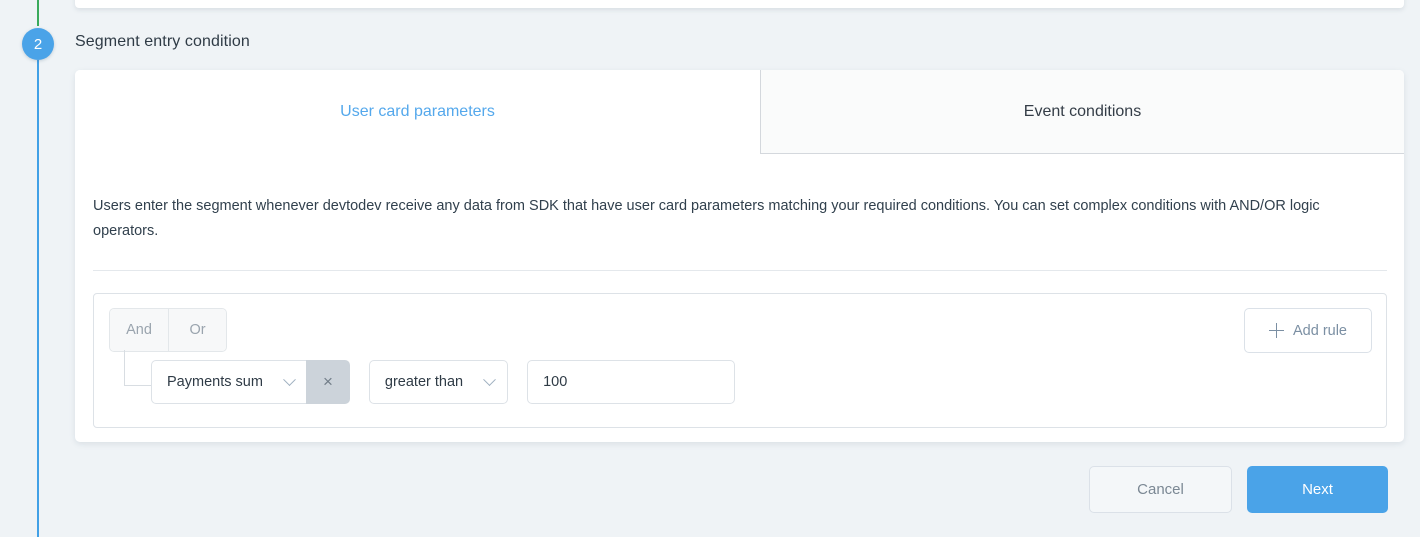  I want to click on tab-label: User card parameters, so click(417, 111).